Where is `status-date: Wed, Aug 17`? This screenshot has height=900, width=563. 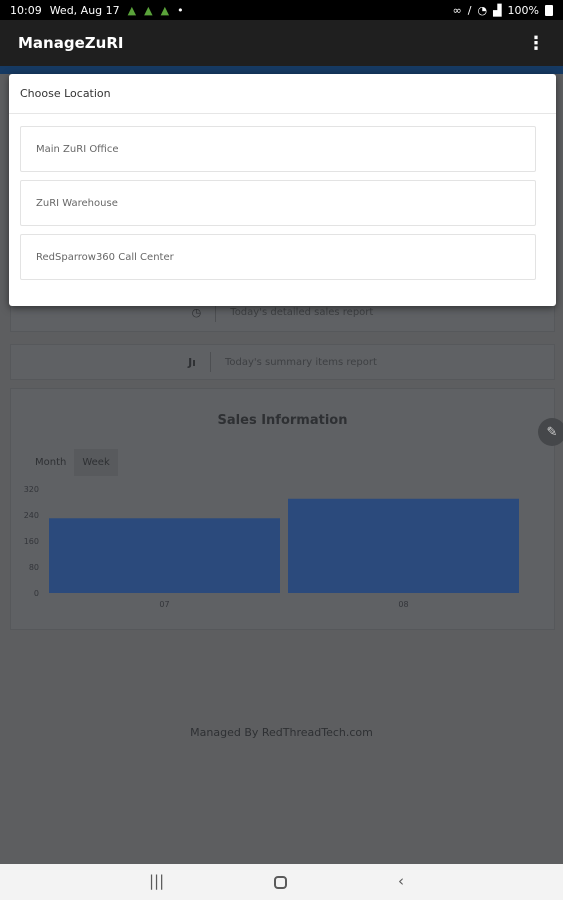 status-date: Wed, Aug 17 is located at coordinates (84, 10).